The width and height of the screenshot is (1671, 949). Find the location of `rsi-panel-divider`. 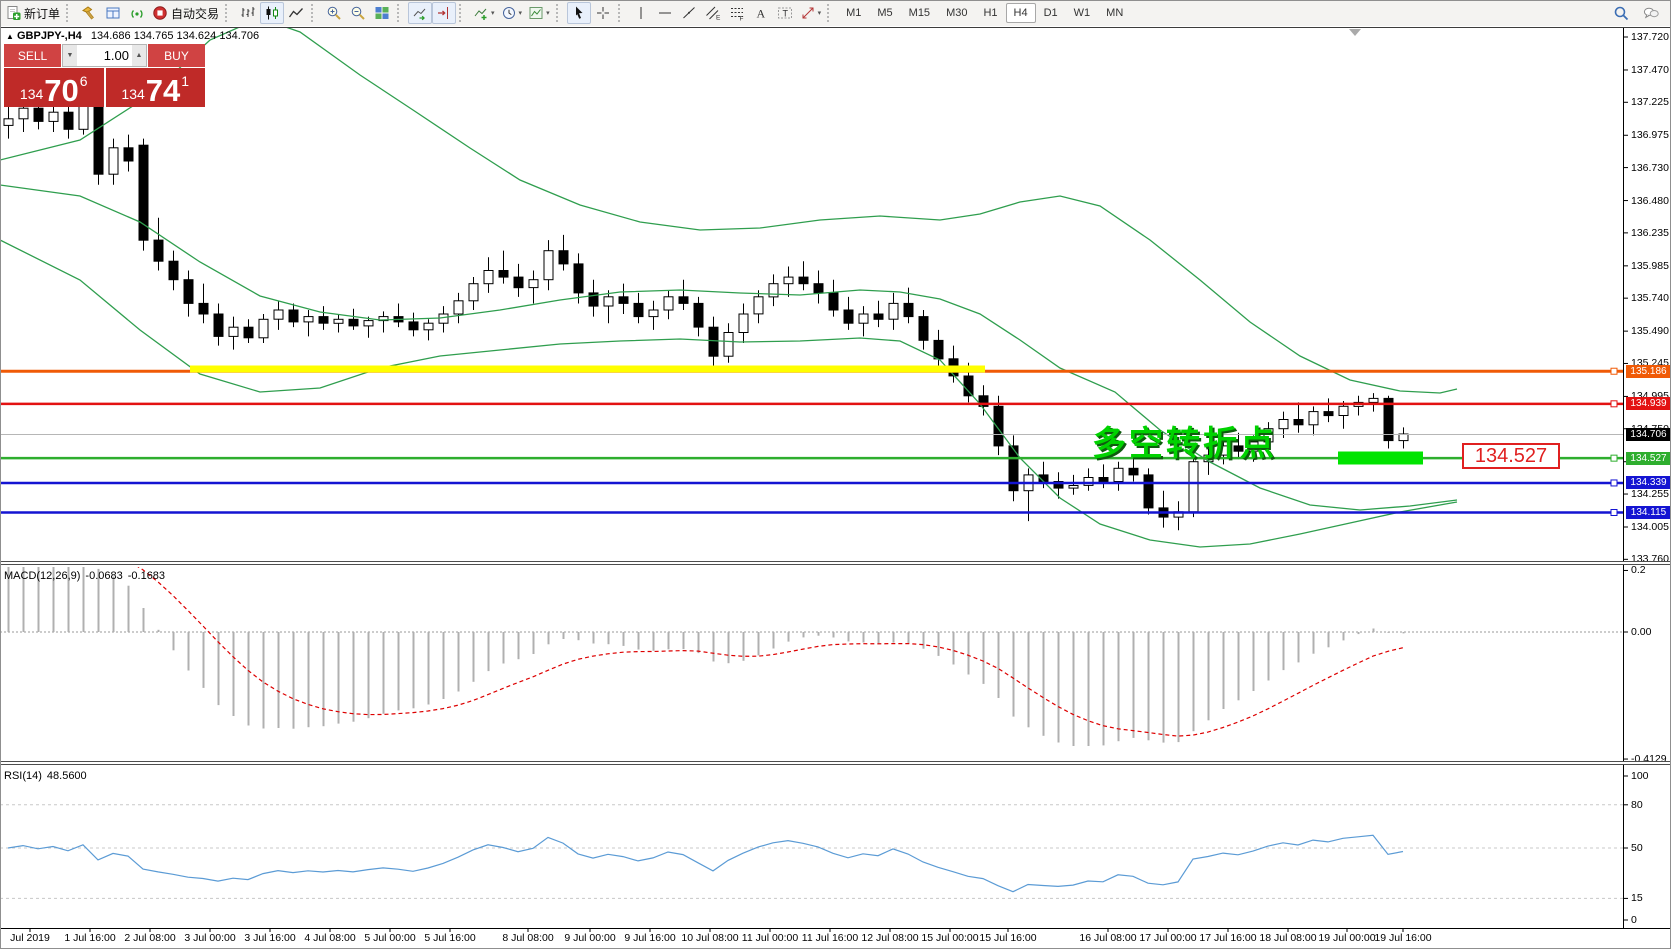

rsi-panel-divider is located at coordinates (835, 763).